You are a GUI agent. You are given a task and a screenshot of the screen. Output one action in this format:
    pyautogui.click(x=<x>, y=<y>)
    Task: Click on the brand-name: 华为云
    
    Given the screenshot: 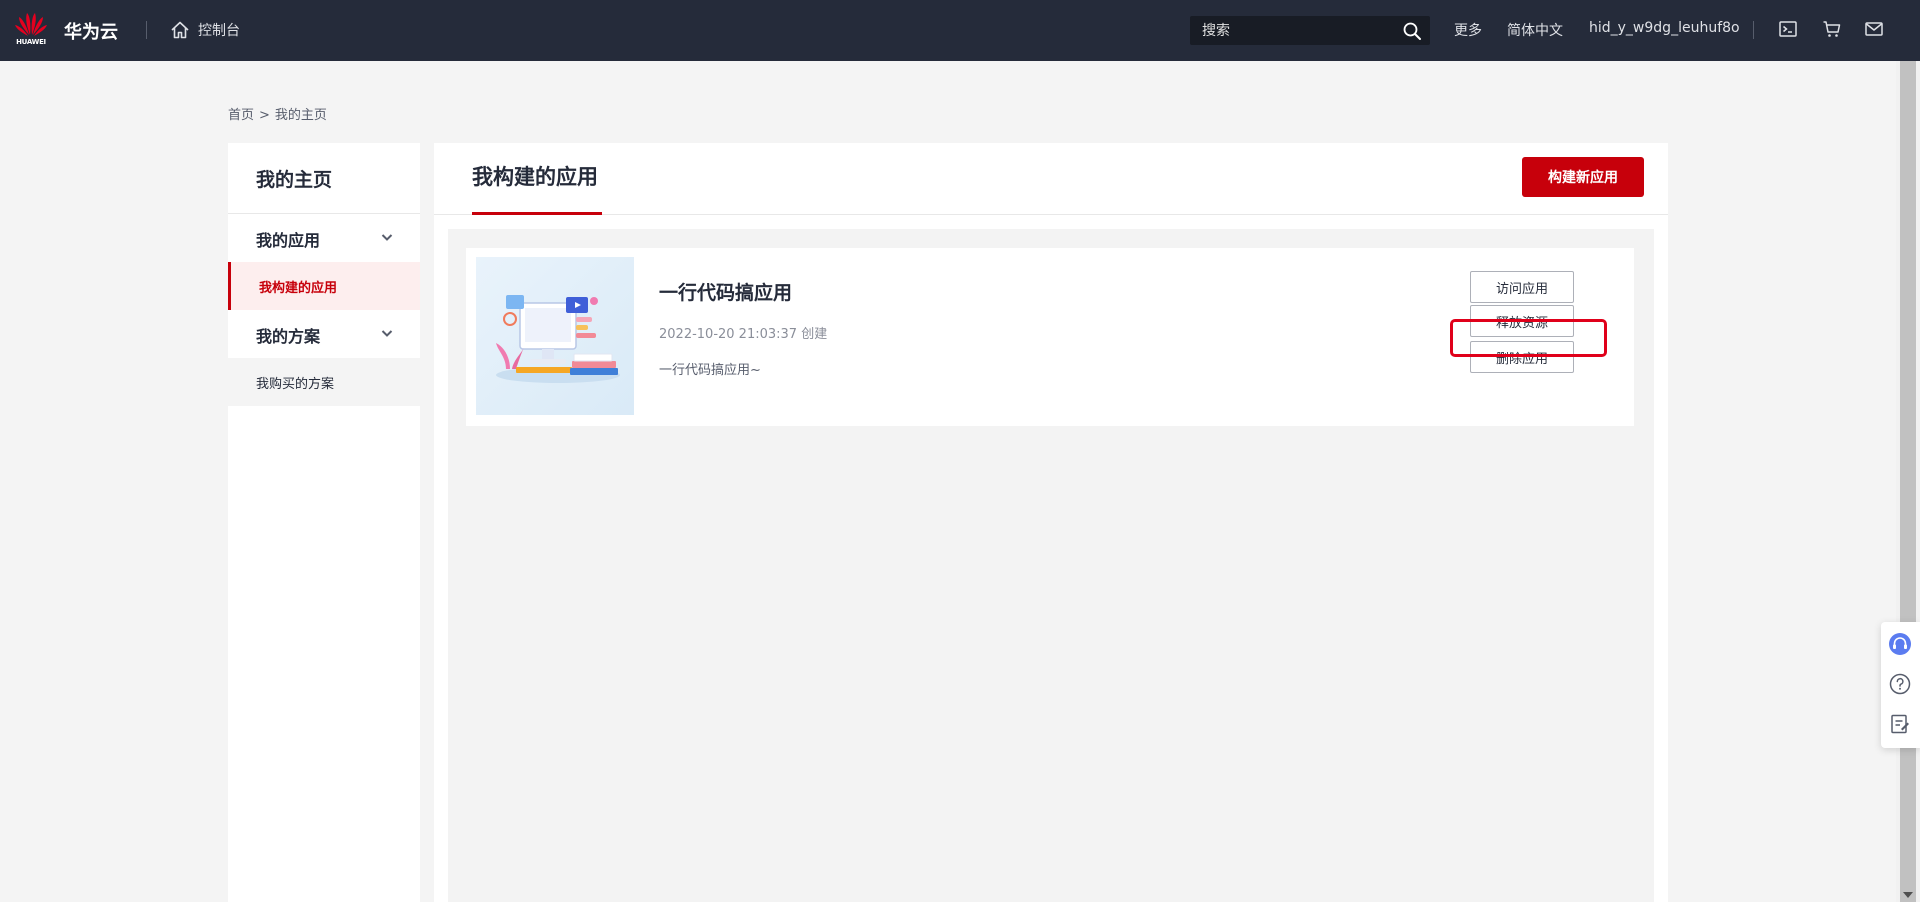 What is the action you would take?
    pyautogui.click(x=91, y=31)
    